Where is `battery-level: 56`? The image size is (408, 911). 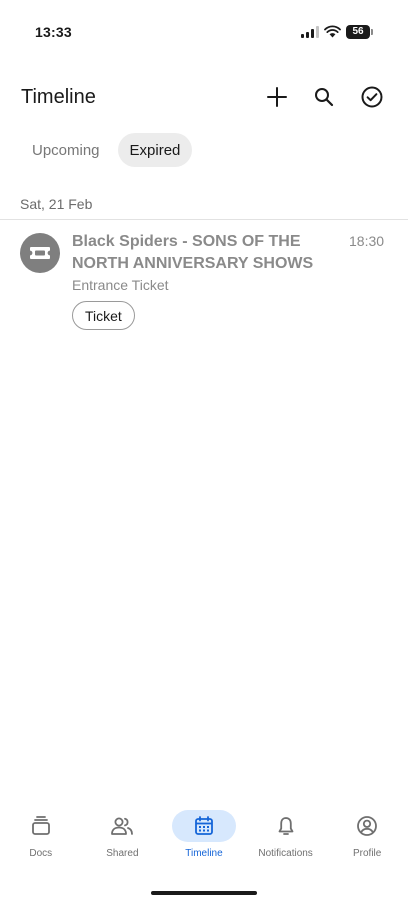
battery-level: 56 is located at coordinates (358, 32).